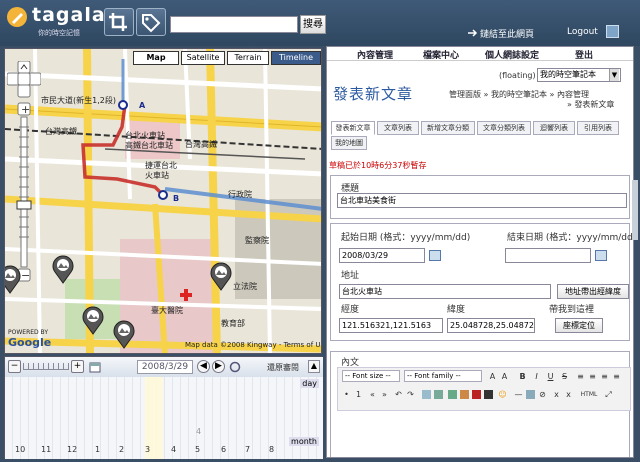 This screenshot has height=462, width=640. What do you see at coordinates (350, 310) in the screenshot?
I see `longitude-label: 經度` at bounding box center [350, 310].